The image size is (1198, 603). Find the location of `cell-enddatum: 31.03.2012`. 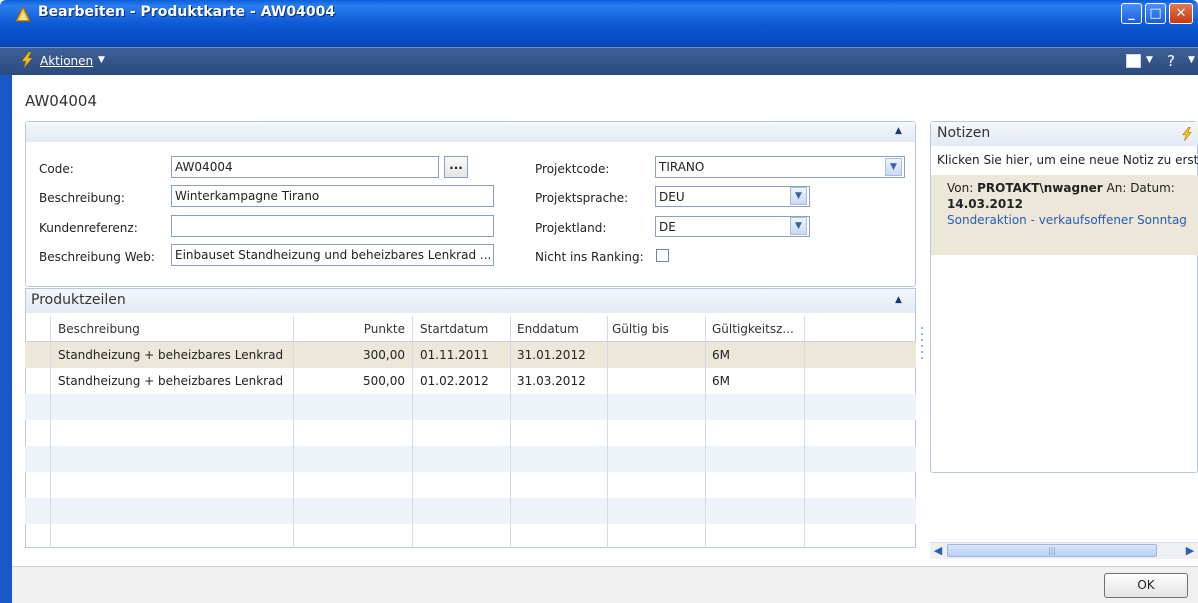

cell-enddatum: 31.03.2012 is located at coordinates (551, 381).